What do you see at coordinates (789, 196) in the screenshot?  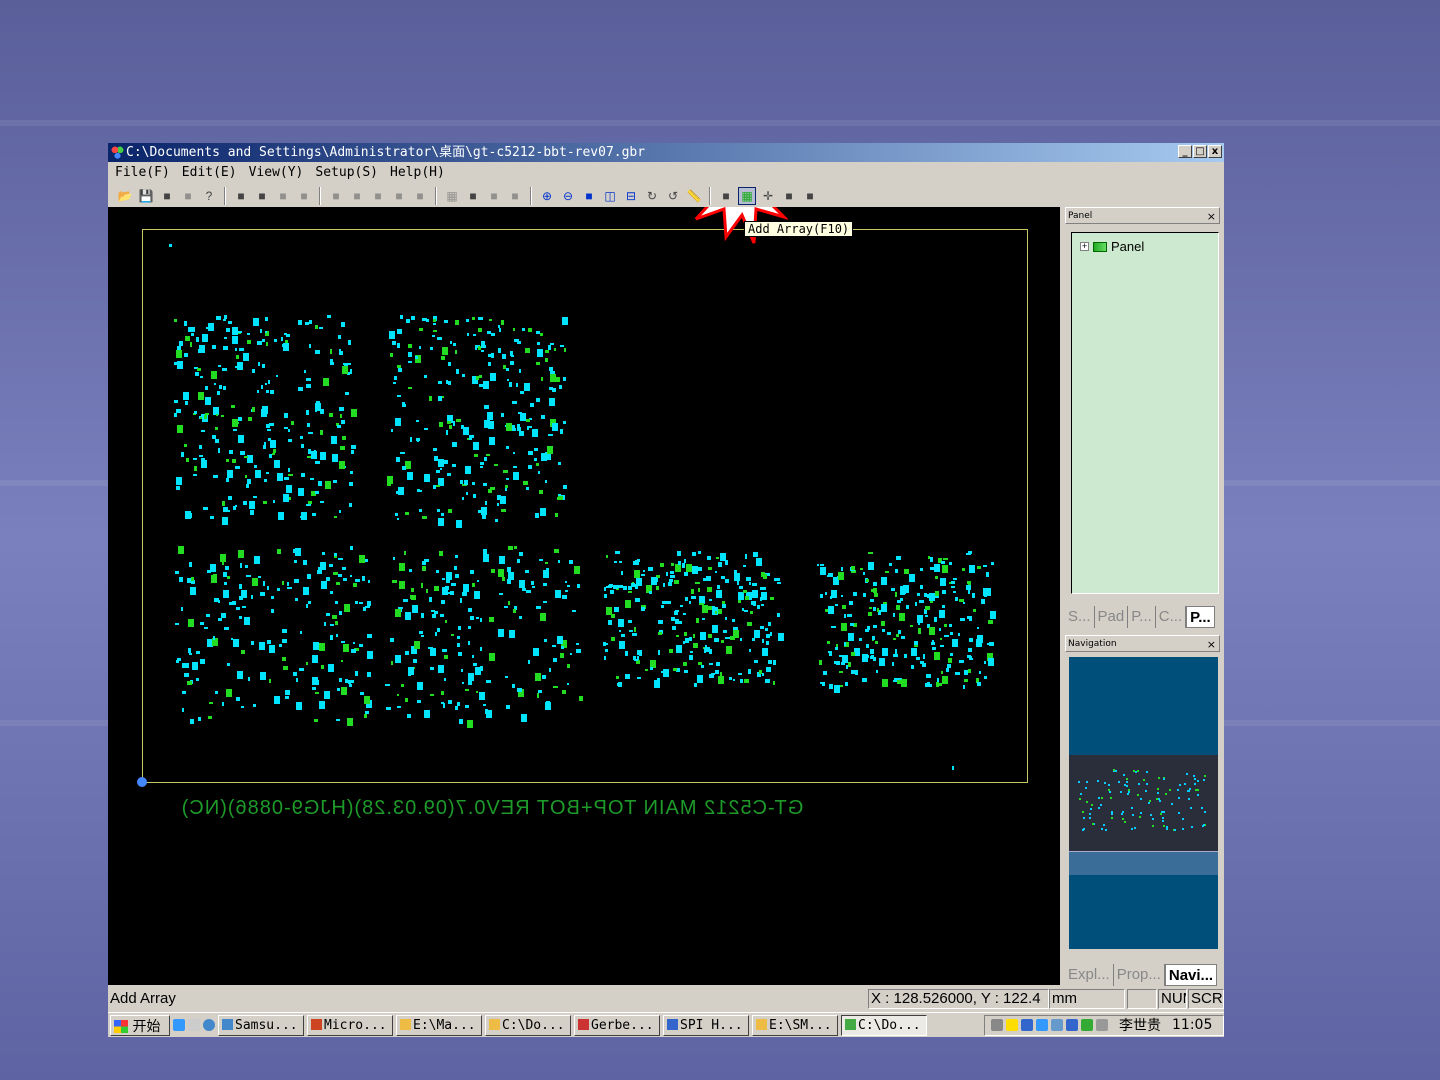 I see `table-icon: ■` at bounding box center [789, 196].